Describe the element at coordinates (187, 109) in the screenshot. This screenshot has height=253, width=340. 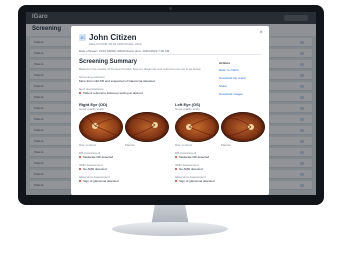
I see `left-eye-quality: Good quality study` at that location.